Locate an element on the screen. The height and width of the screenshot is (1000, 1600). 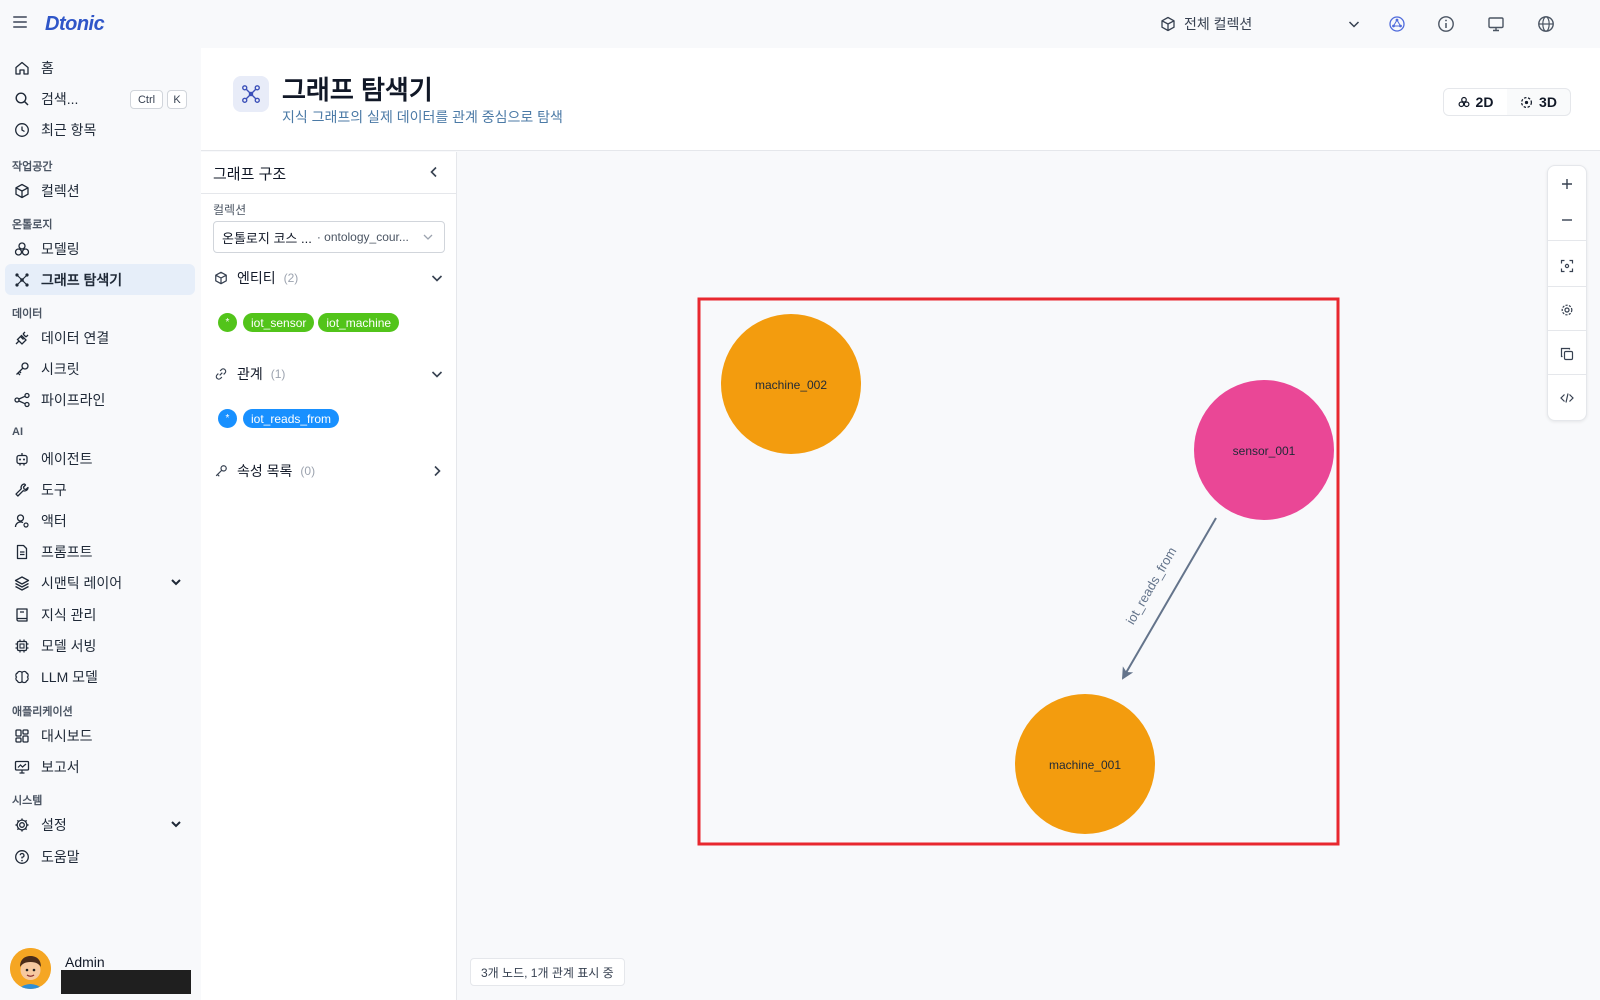
graph-status-badge: 3개 노드, 1개 관계 표시 중 is located at coordinates (547, 972).